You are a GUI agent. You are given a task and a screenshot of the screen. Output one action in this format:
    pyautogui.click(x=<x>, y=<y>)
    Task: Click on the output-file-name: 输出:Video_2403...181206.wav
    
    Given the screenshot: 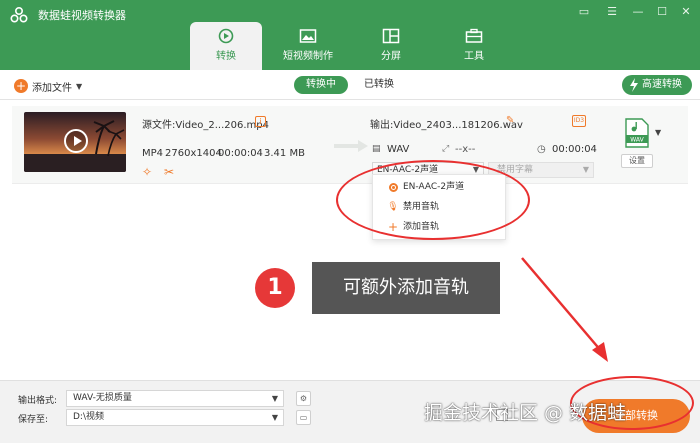 What is the action you would take?
    pyautogui.click(x=446, y=125)
    